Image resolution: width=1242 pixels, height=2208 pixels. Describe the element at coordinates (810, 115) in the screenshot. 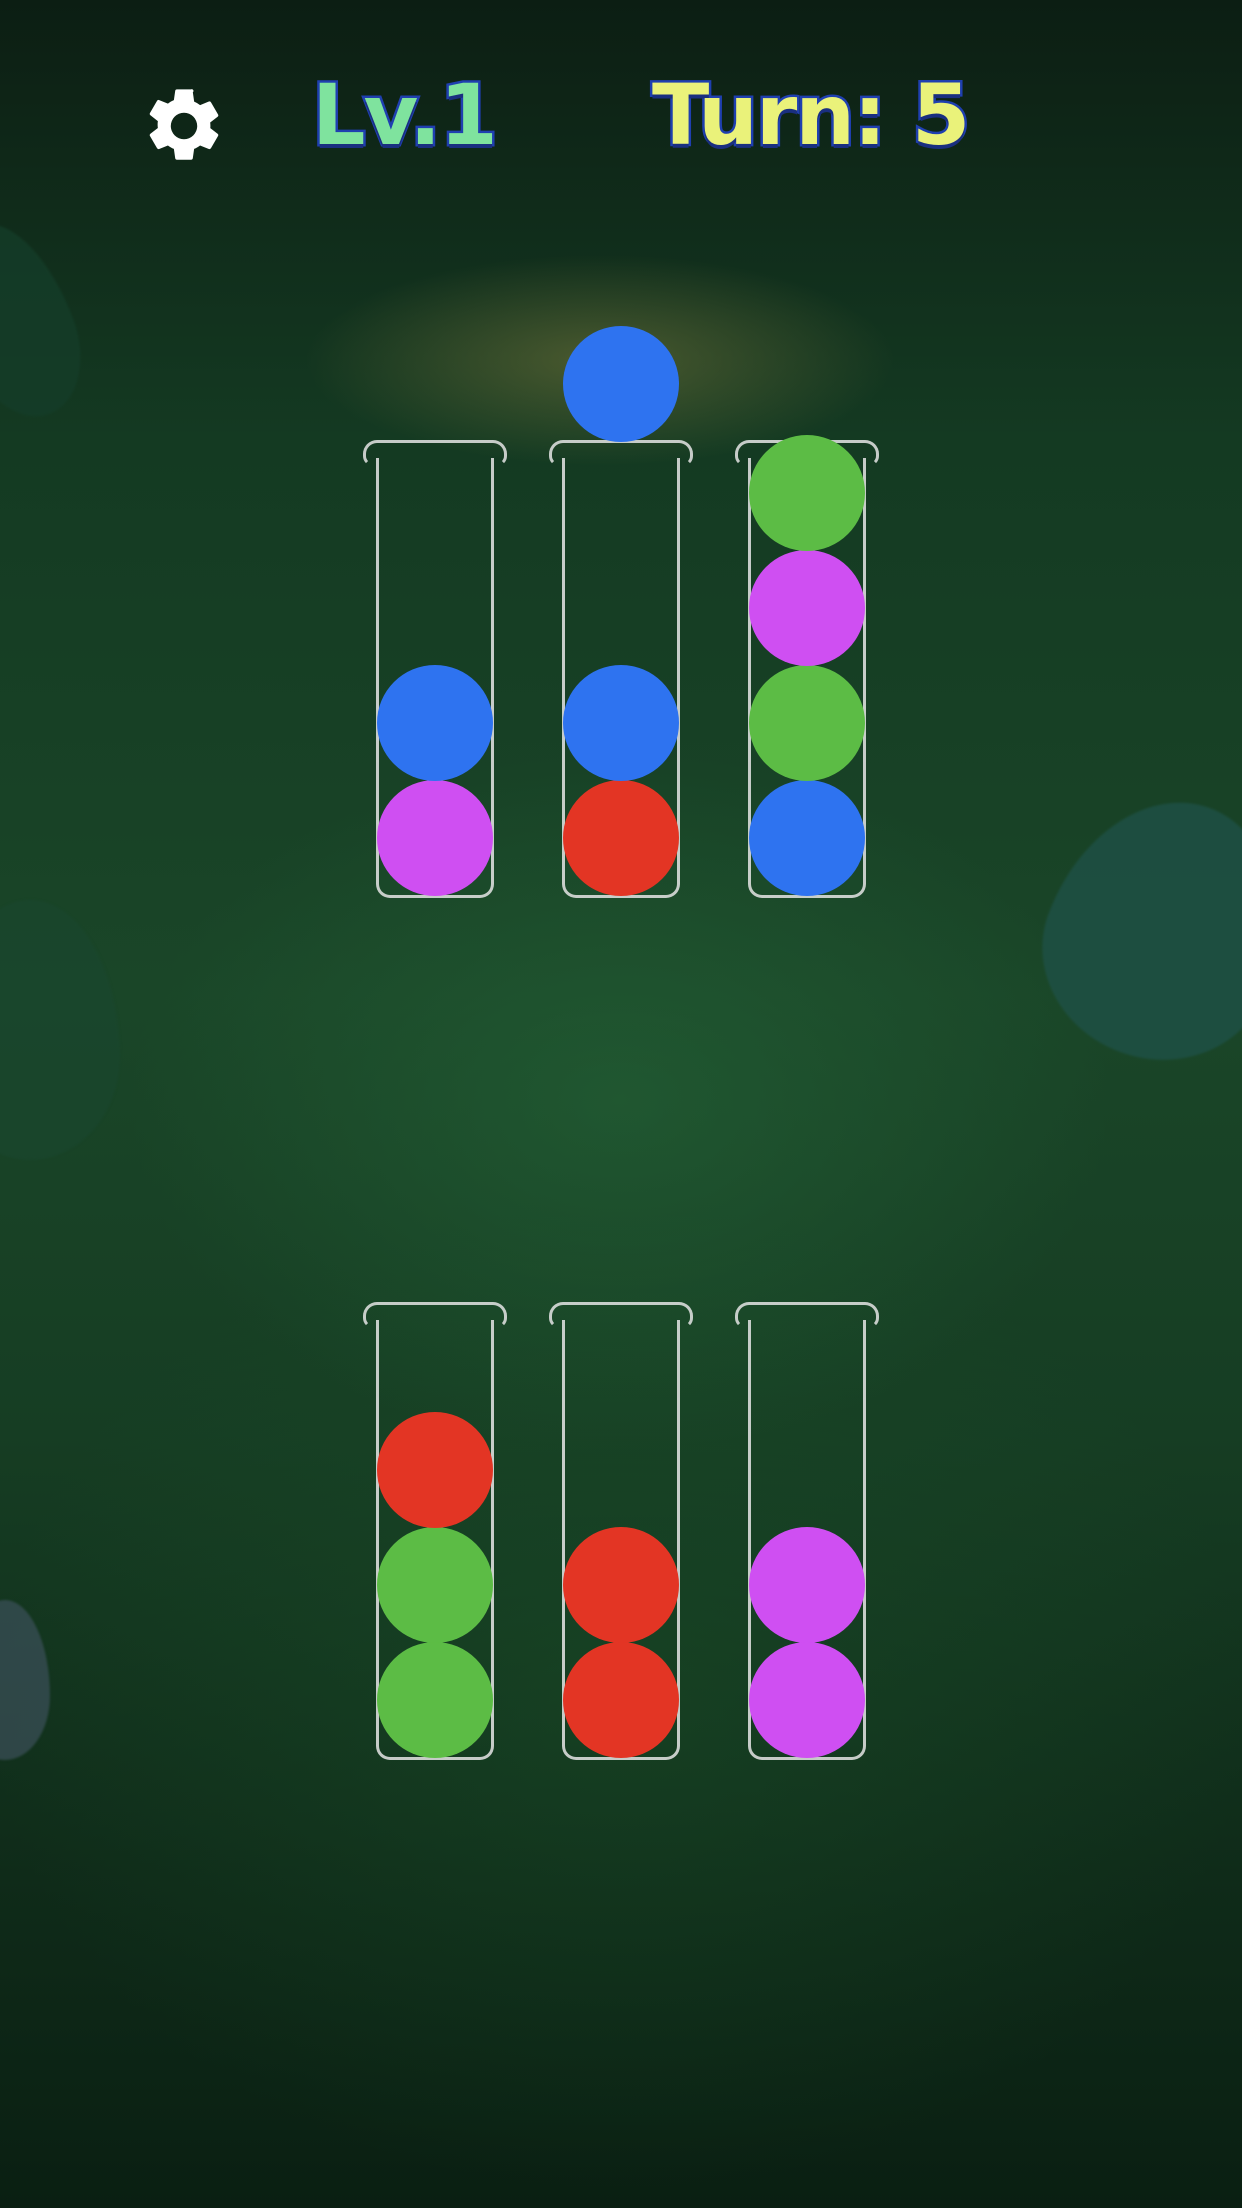

I see `turn-counter: Turn: 5` at that location.